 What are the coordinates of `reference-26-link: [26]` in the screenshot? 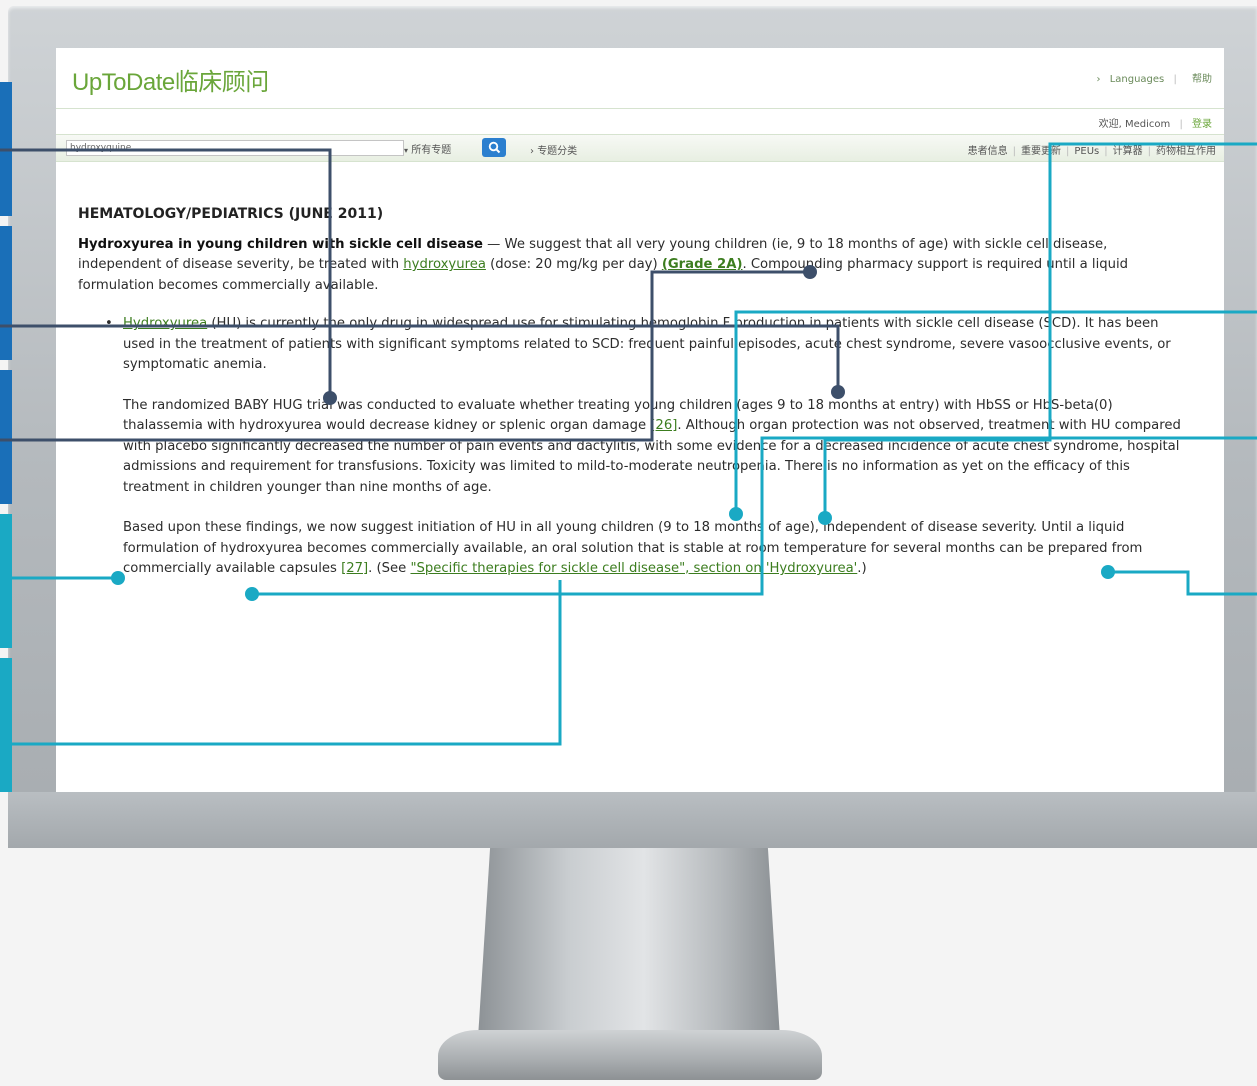 It's located at (663, 425).